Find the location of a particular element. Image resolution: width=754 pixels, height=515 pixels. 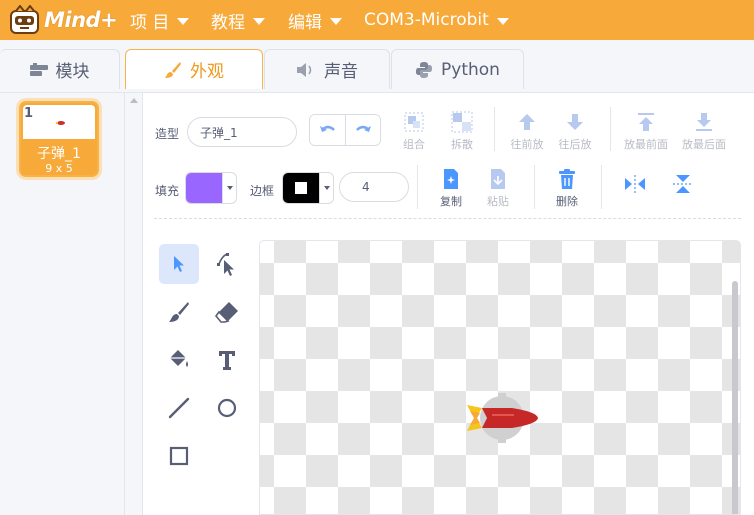

costume-size: 9 x 5 is located at coordinates (59, 168).